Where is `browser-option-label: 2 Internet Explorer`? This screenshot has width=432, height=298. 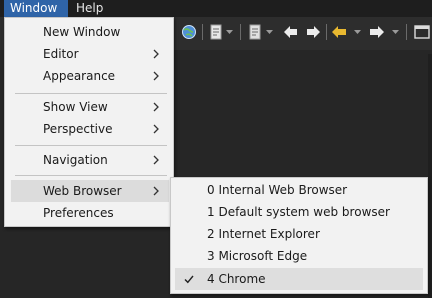
browser-option-label: 2 Internet Explorer is located at coordinates (263, 234).